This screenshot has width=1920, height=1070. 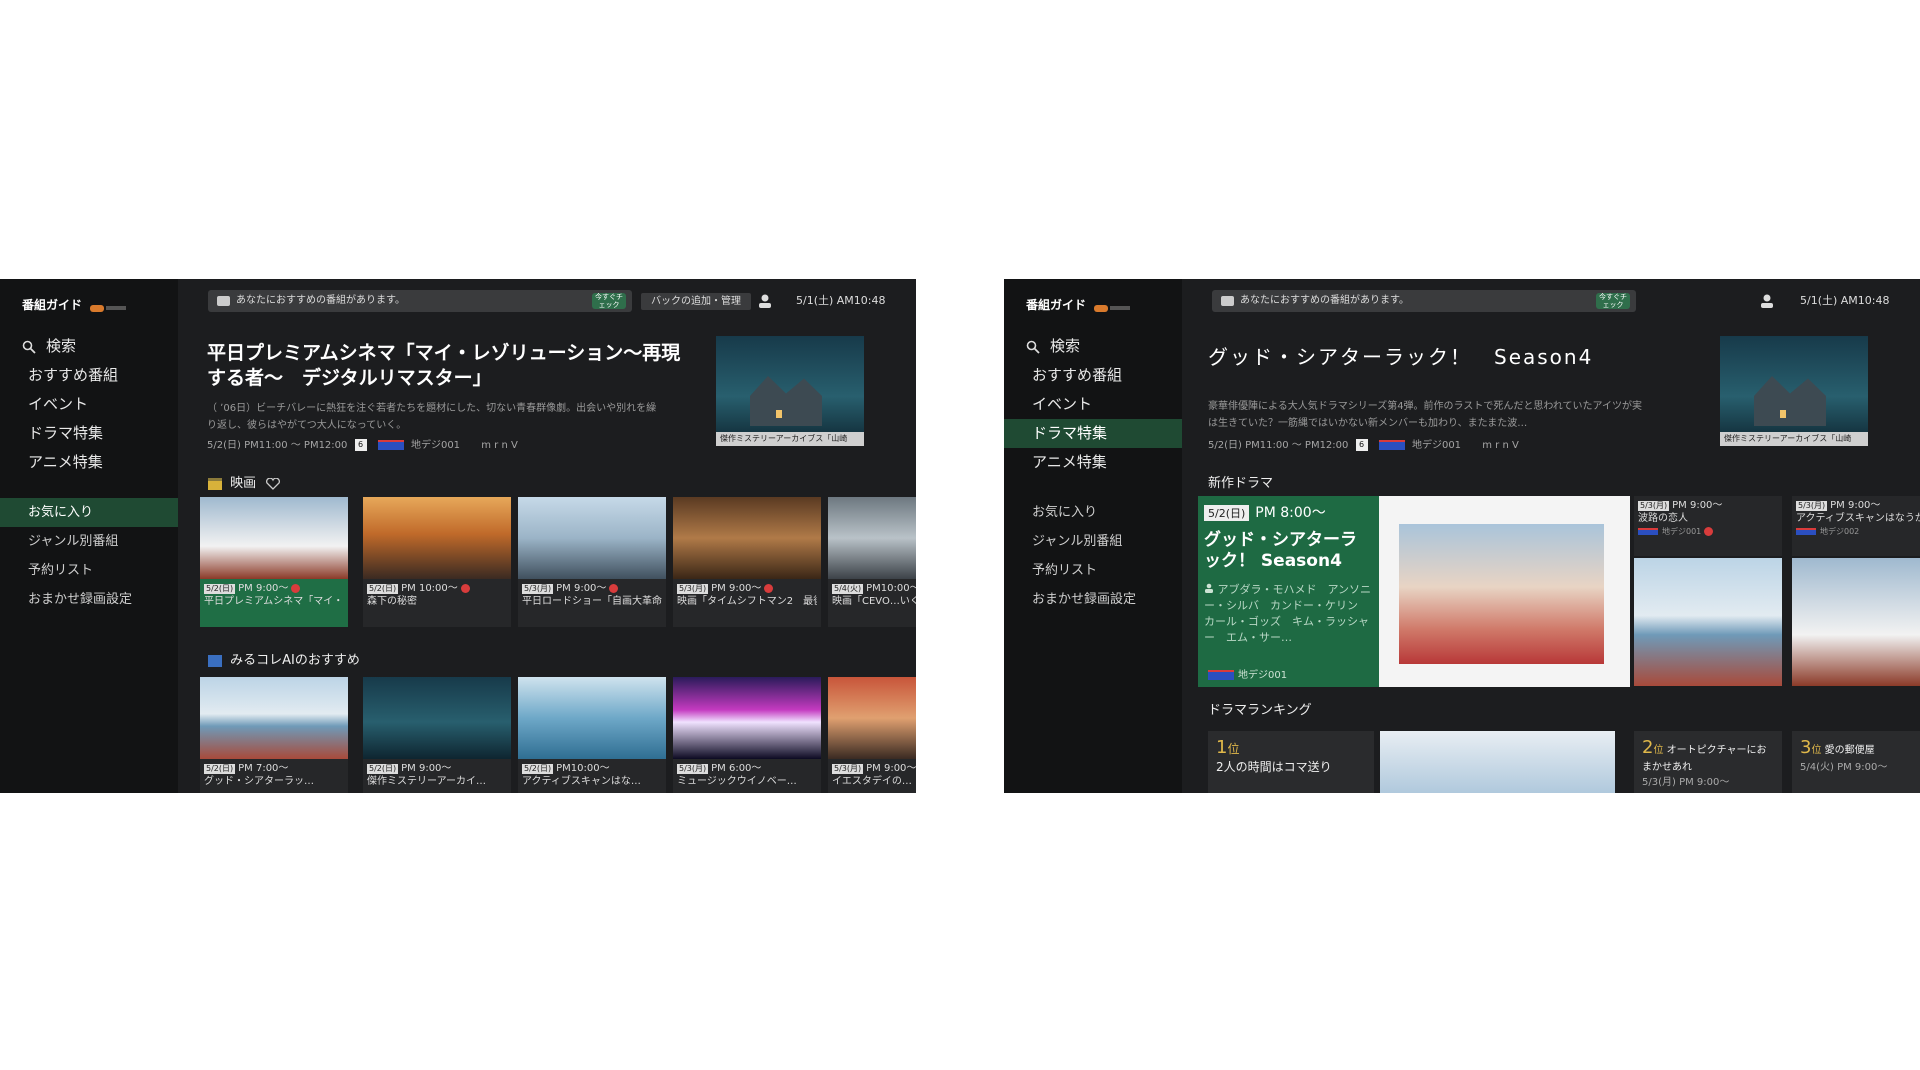 What do you see at coordinates (1401, 357) in the screenshot?
I see `hero-title: グッド・シアターラック！ Season4` at bounding box center [1401, 357].